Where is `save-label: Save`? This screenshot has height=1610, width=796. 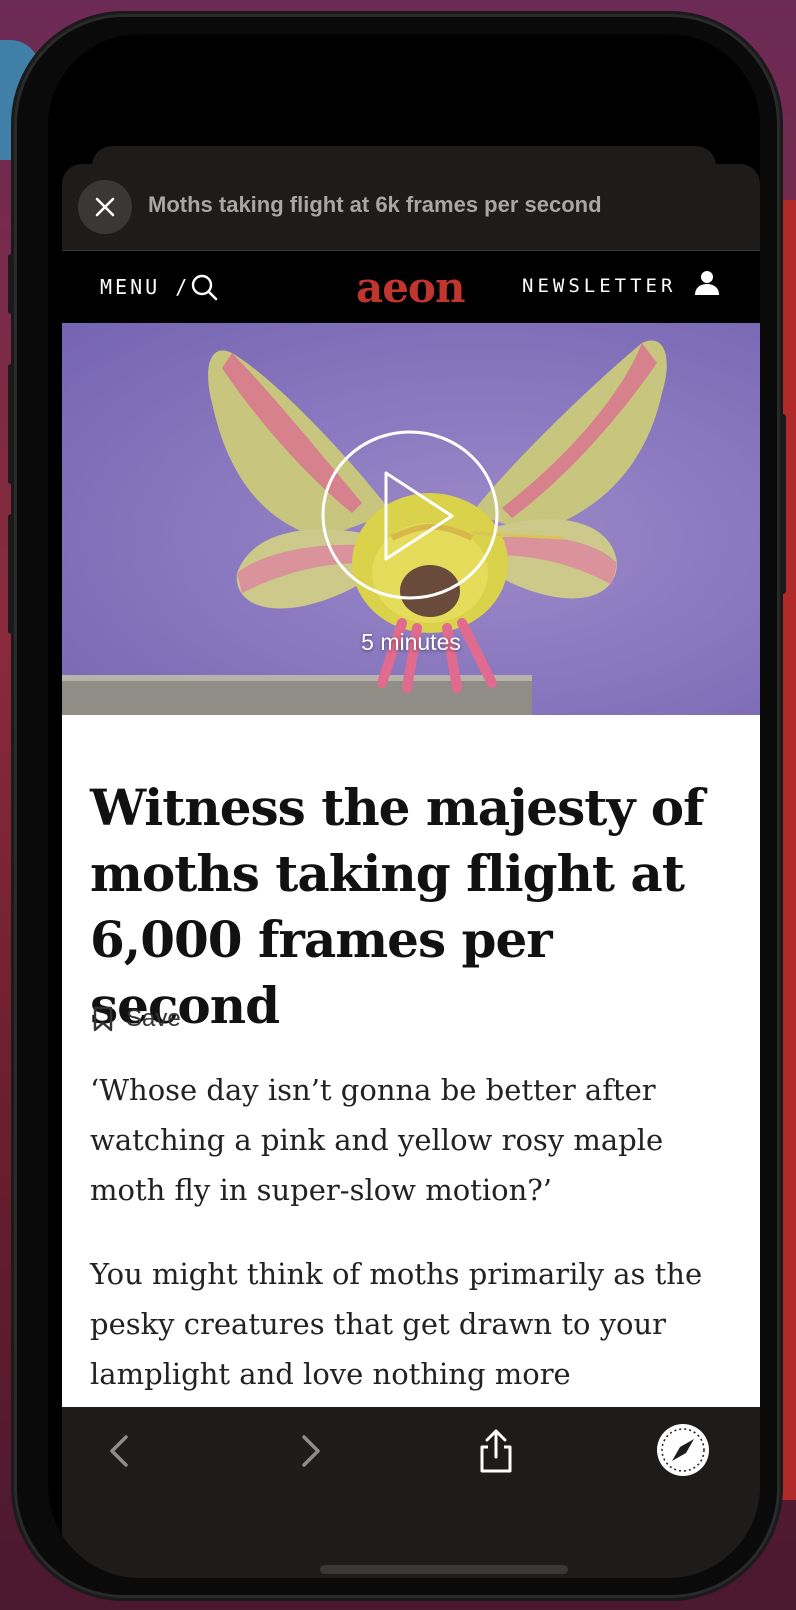 save-label: Save is located at coordinates (153, 1018).